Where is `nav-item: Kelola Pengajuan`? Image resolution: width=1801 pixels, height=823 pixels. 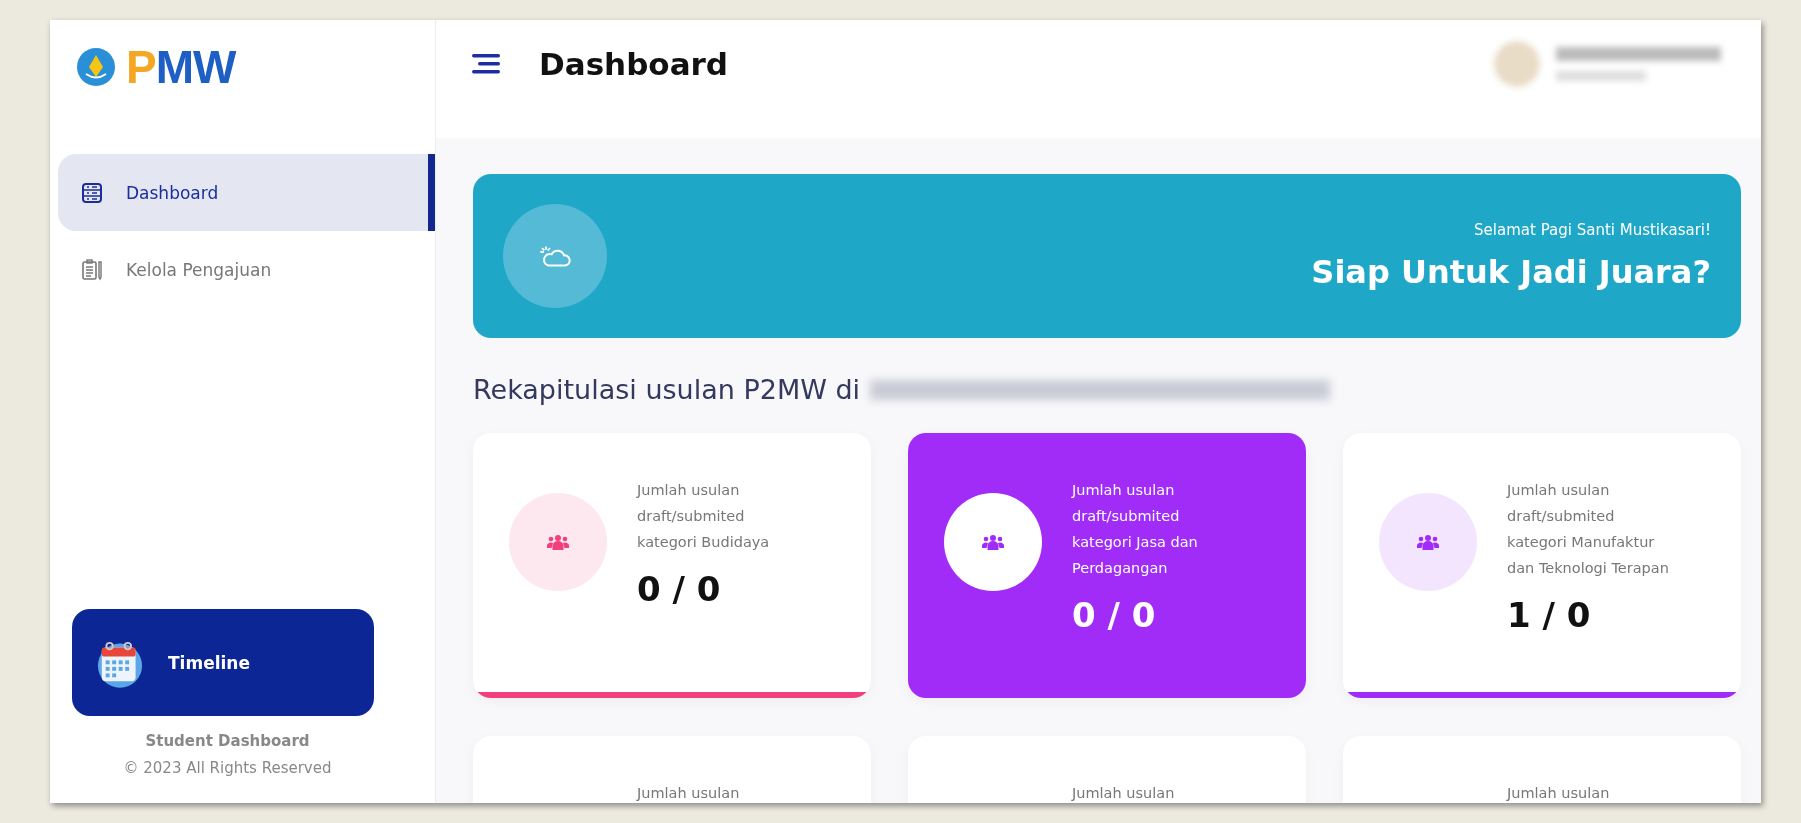
nav-item: Kelola Pengajuan is located at coordinates (246, 269).